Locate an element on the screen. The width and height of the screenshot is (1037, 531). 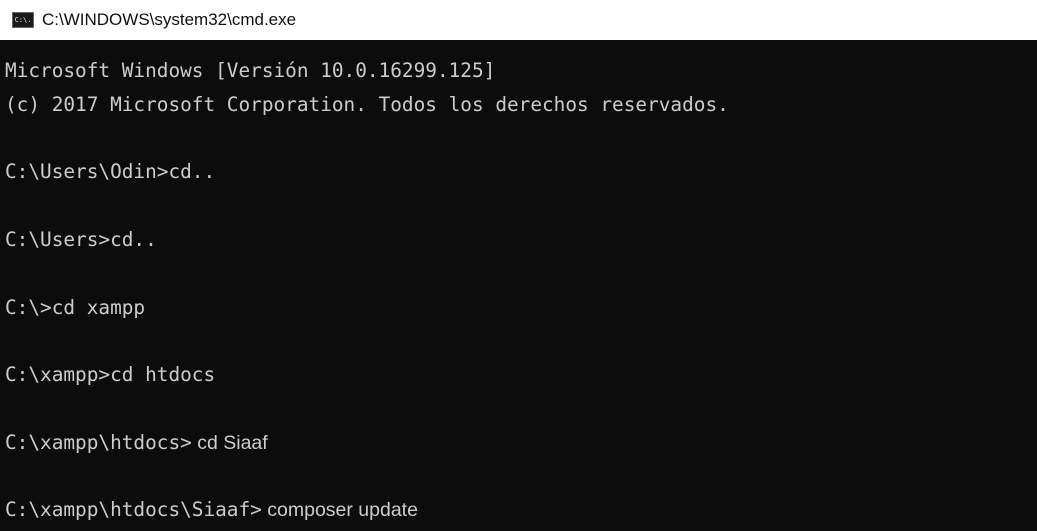
prompt-text: C:\xampp\htdocs\Siaaf> is located at coordinates (133, 510).